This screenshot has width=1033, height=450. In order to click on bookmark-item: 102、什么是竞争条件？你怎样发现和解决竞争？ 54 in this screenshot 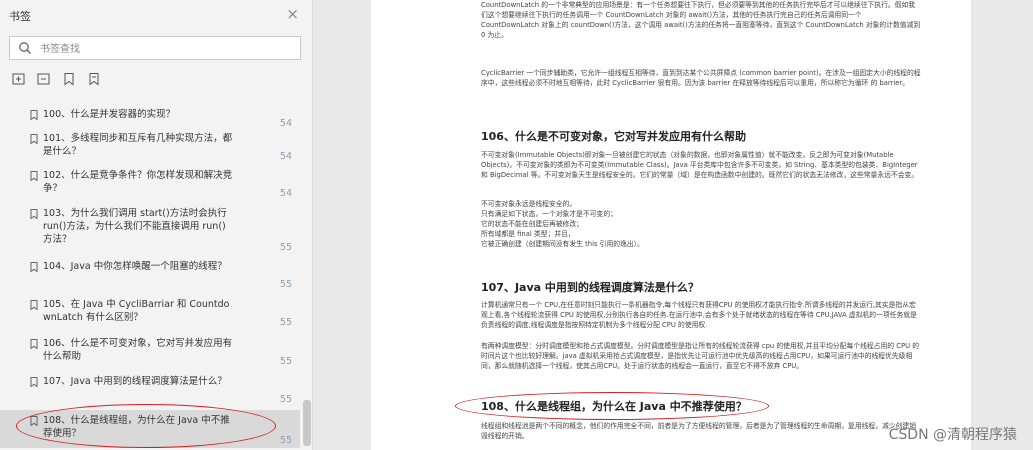, I will do `click(150, 184)`.